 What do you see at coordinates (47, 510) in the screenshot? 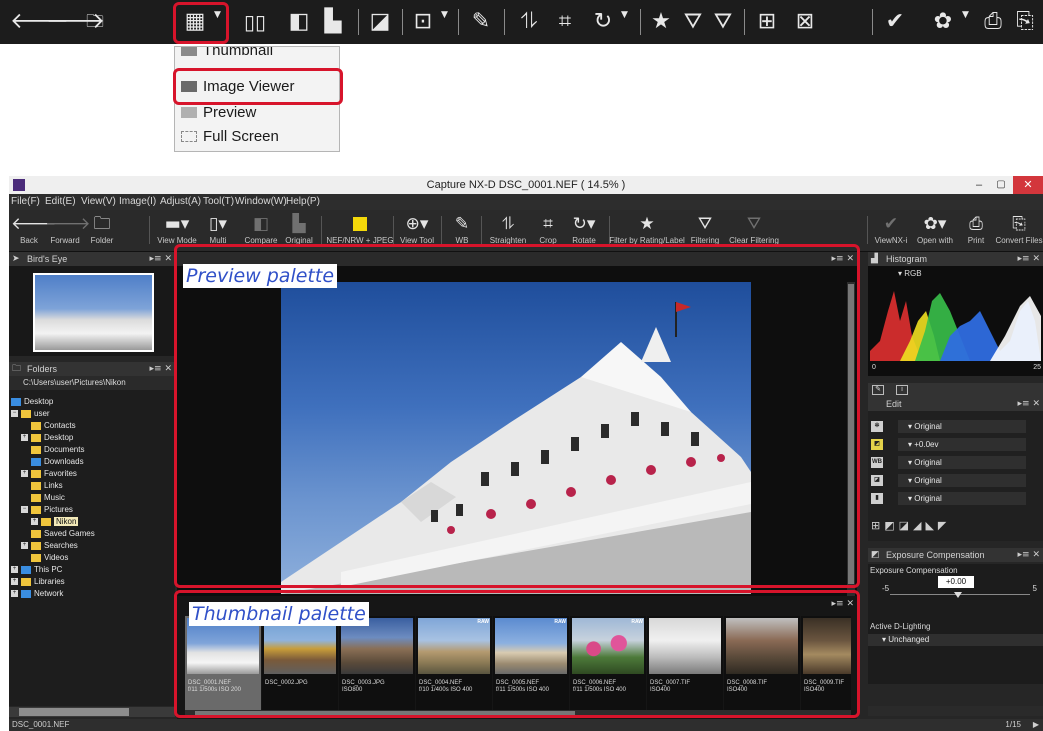
I see `tree-item: − Pictures` at bounding box center [47, 510].